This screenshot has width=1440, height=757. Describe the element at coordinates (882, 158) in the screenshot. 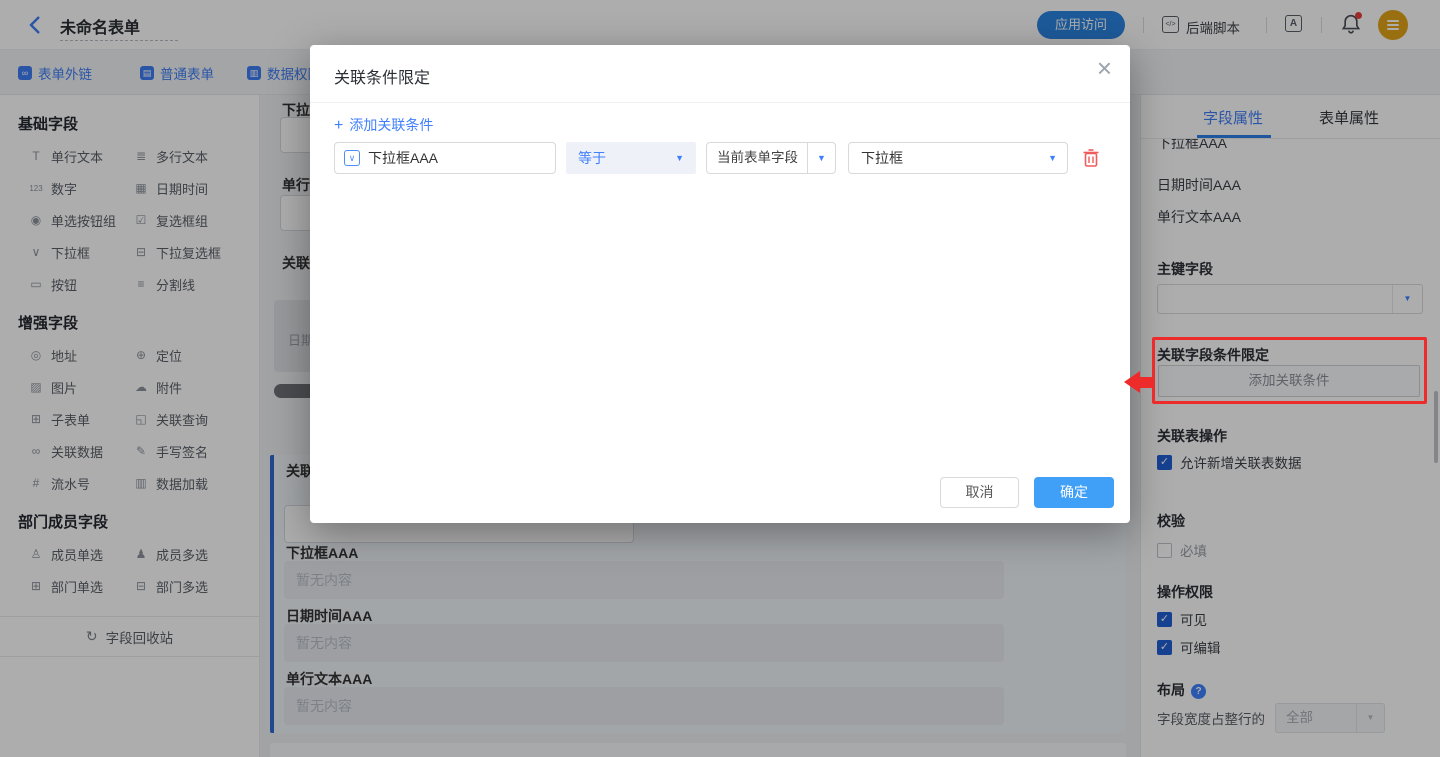

I see `target-field-value: 下拉框` at that location.